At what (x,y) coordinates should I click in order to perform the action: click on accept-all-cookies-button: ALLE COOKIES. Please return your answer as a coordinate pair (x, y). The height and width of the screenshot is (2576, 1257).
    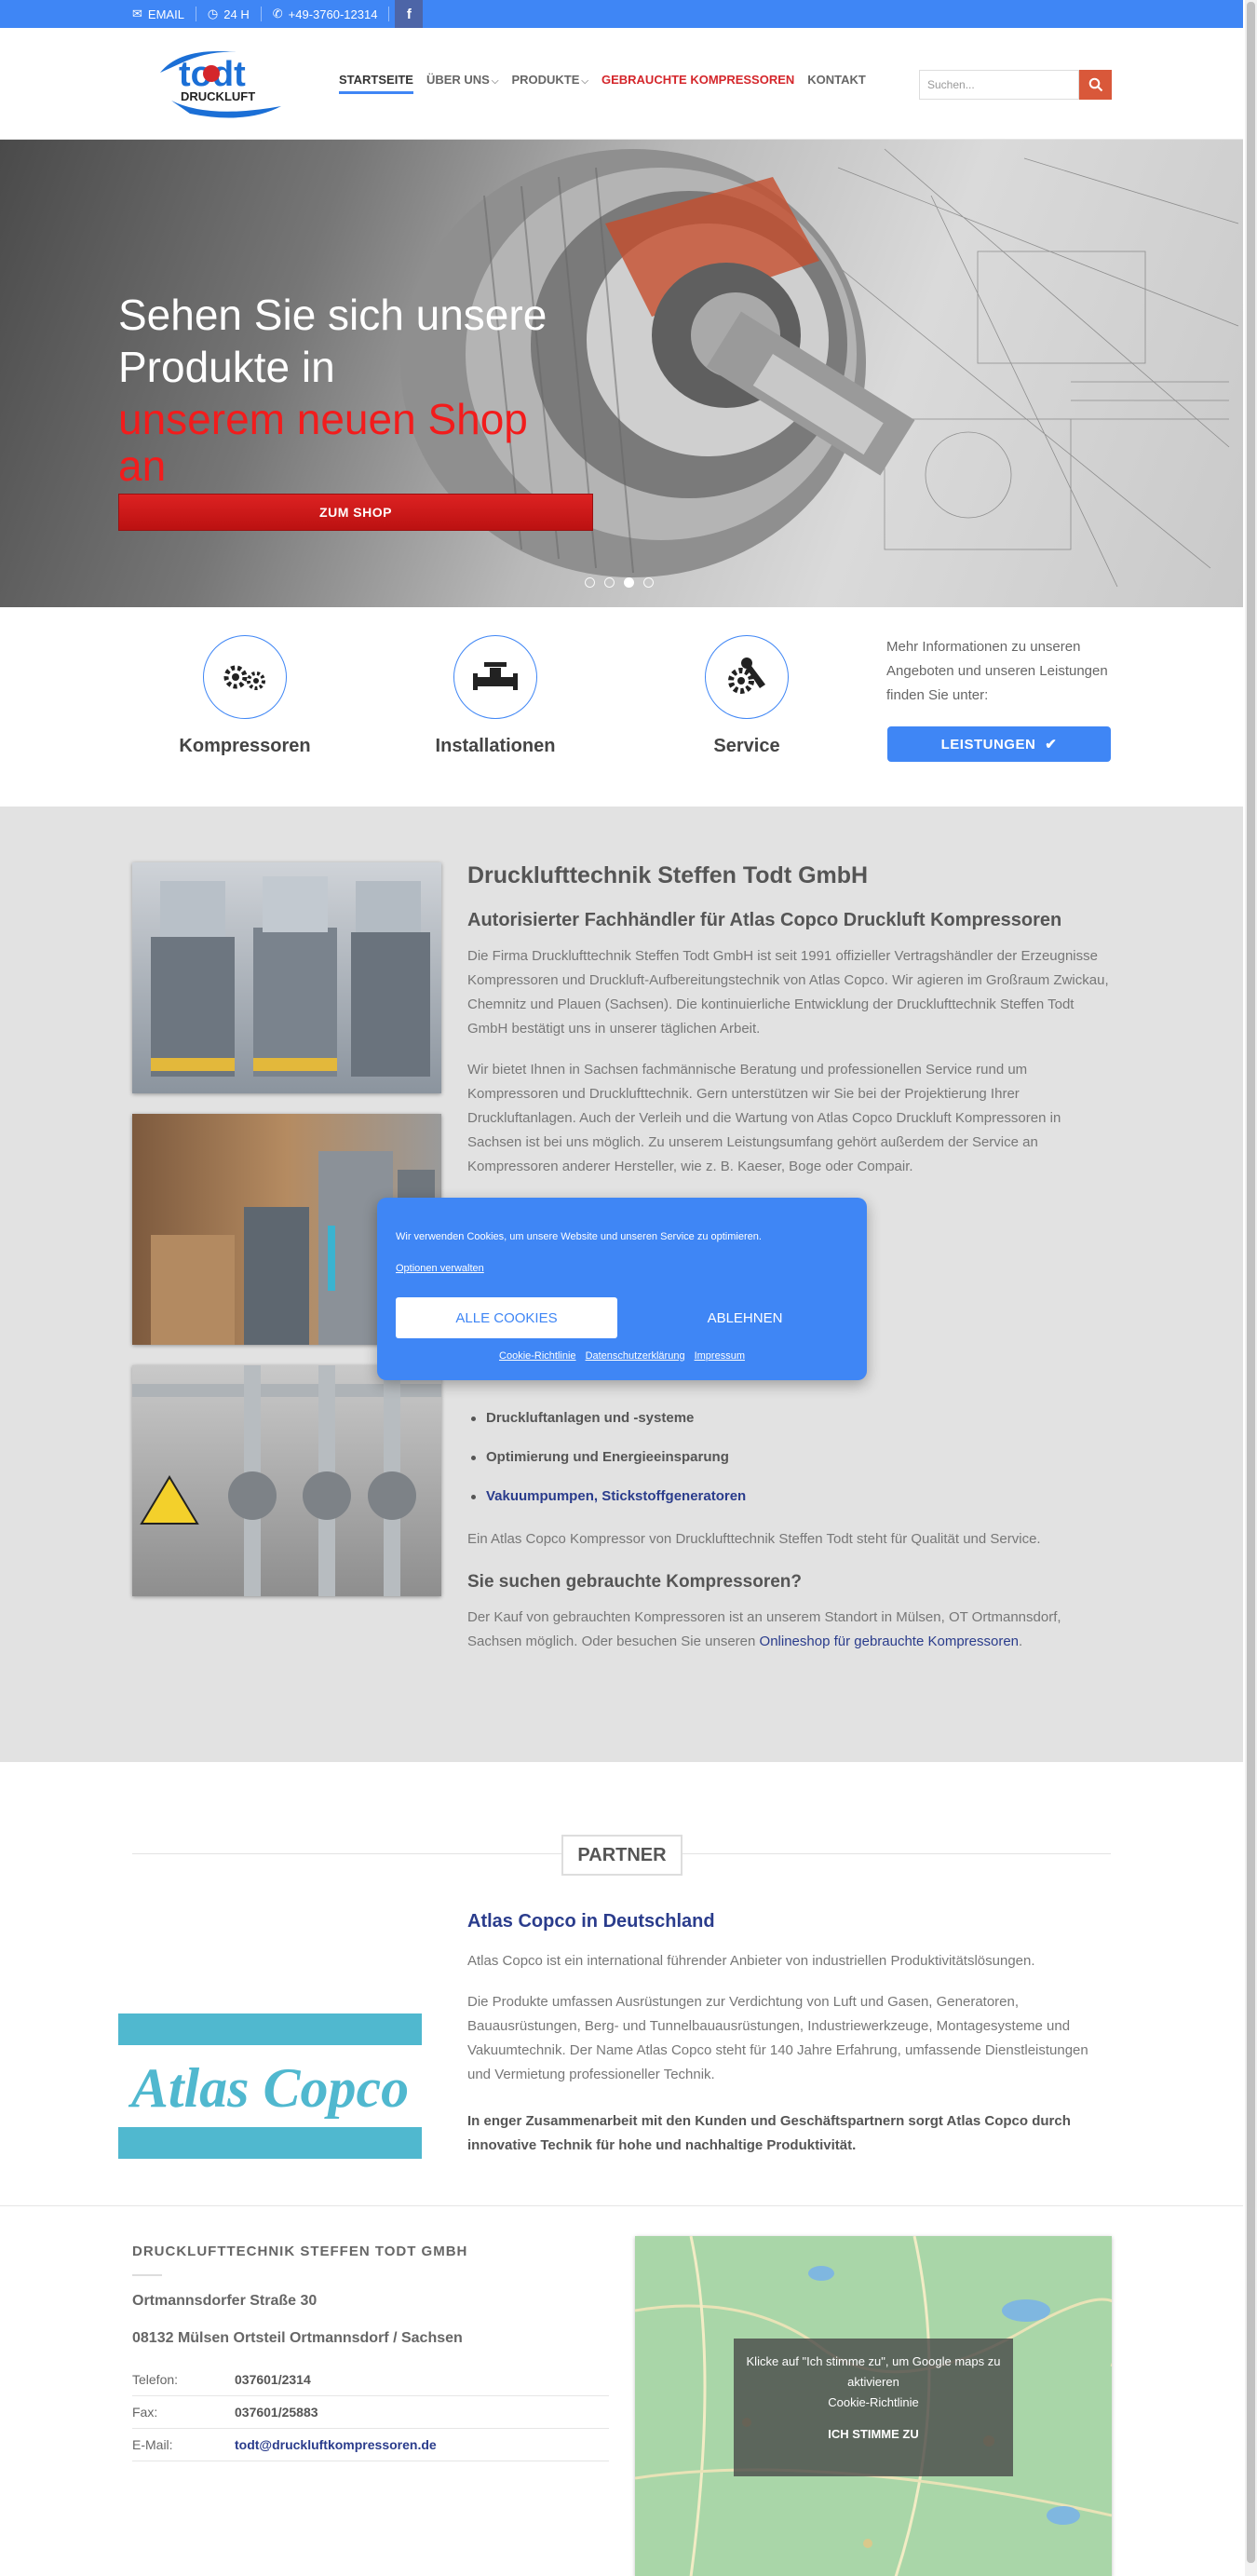
    Looking at the image, I should click on (507, 1317).